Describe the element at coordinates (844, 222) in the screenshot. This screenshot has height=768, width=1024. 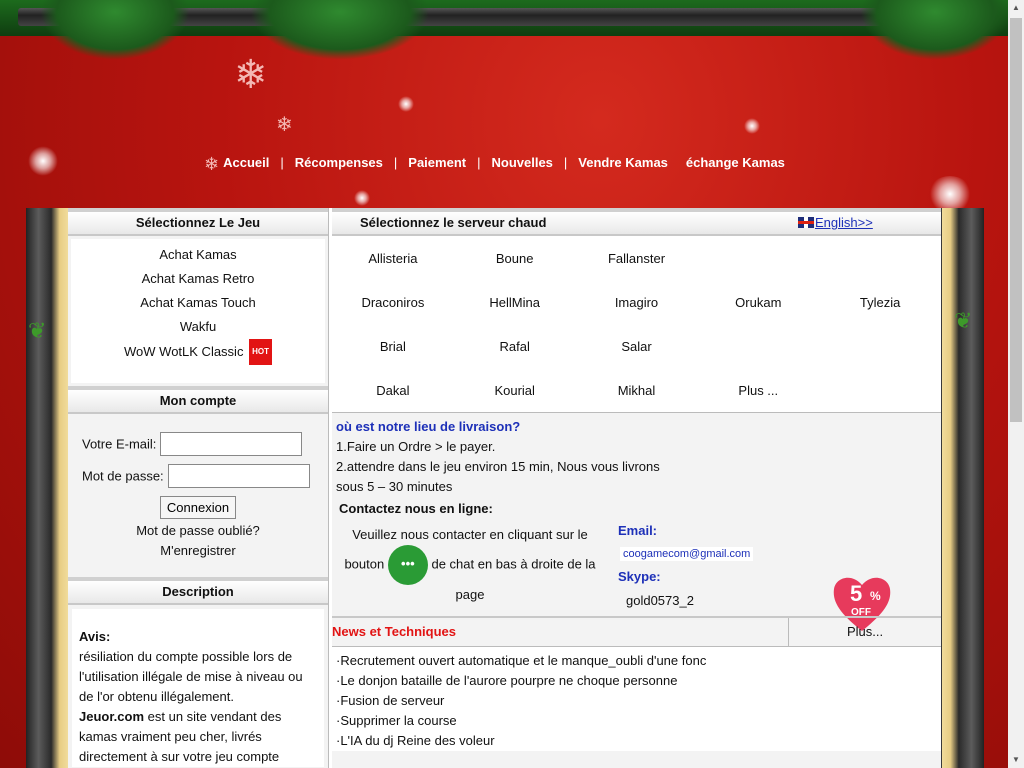
I see `language-switch-label: English>>` at that location.